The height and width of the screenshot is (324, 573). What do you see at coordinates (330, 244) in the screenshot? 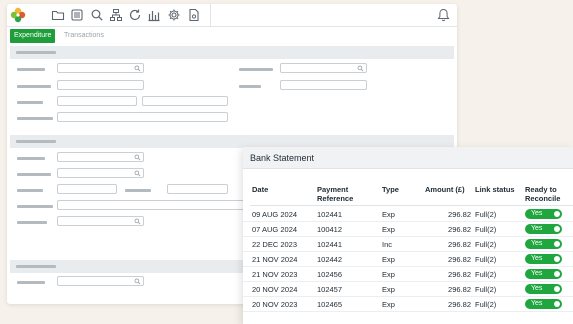
I see `cell-payment-reference: 102441` at bounding box center [330, 244].